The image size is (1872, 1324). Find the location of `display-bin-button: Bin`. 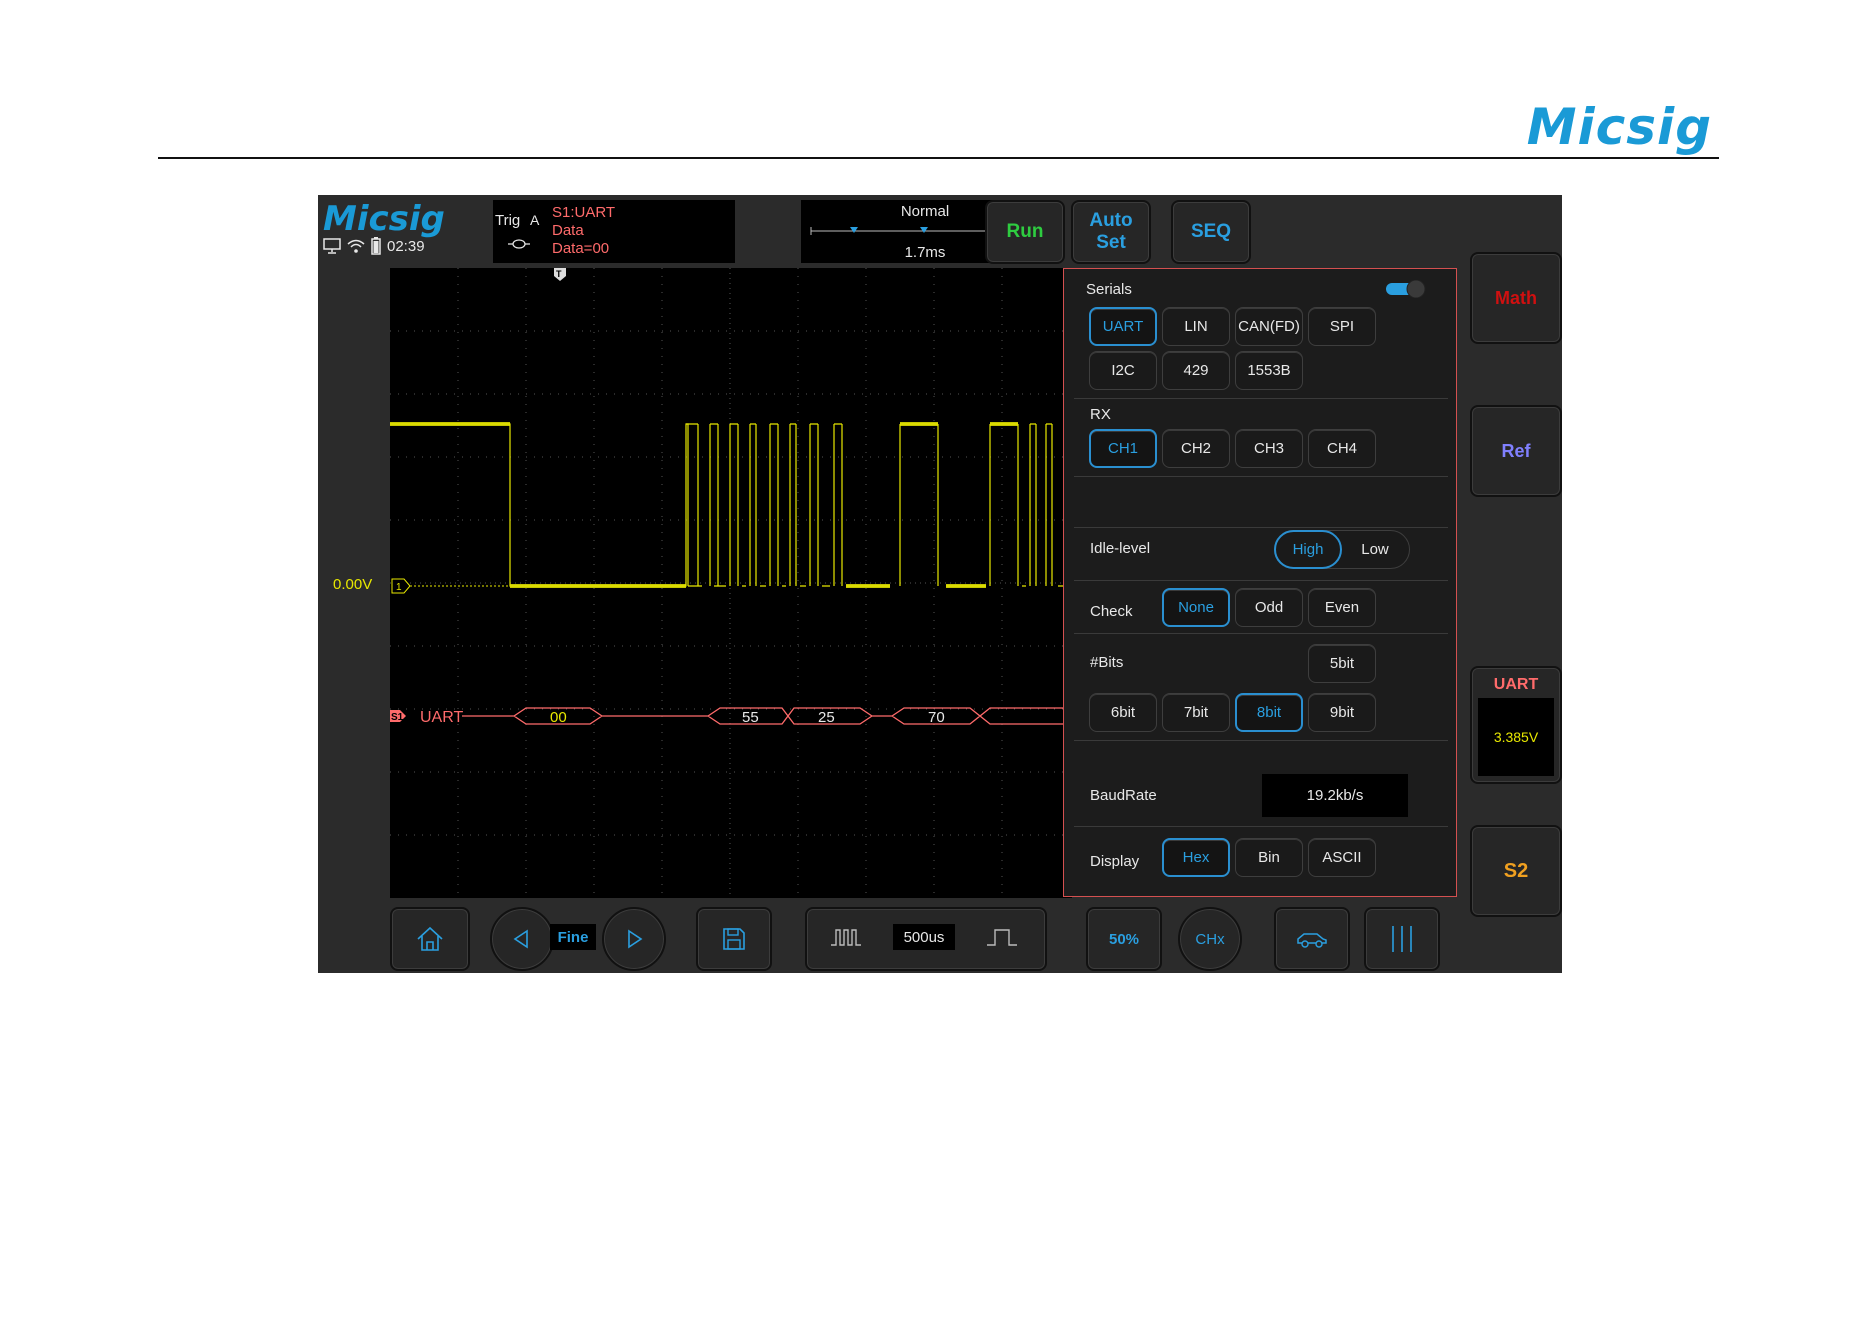

display-bin-button: Bin is located at coordinates (1269, 857).